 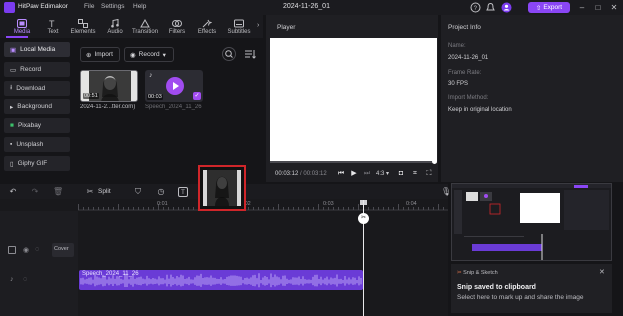 I want to click on nav-local-media-label: Local Media, so click(x=38, y=49).